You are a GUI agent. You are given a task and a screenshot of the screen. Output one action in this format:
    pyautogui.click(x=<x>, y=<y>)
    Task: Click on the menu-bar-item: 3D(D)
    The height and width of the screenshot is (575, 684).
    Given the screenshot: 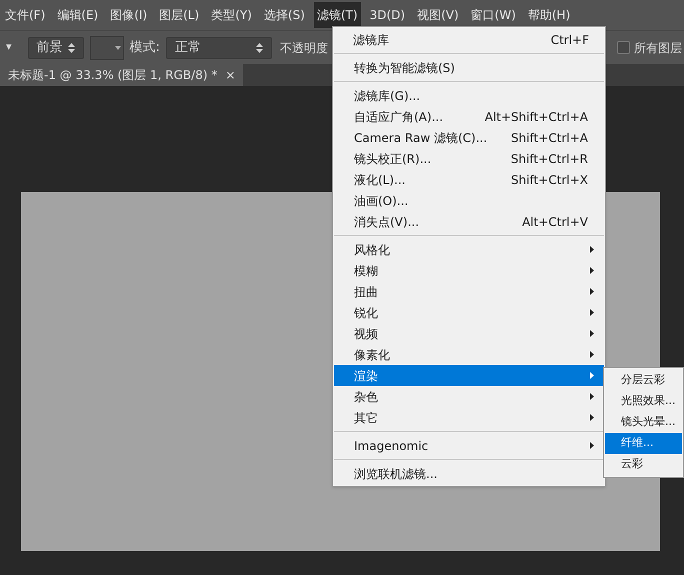 What is the action you would take?
    pyautogui.click(x=387, y=15)
    